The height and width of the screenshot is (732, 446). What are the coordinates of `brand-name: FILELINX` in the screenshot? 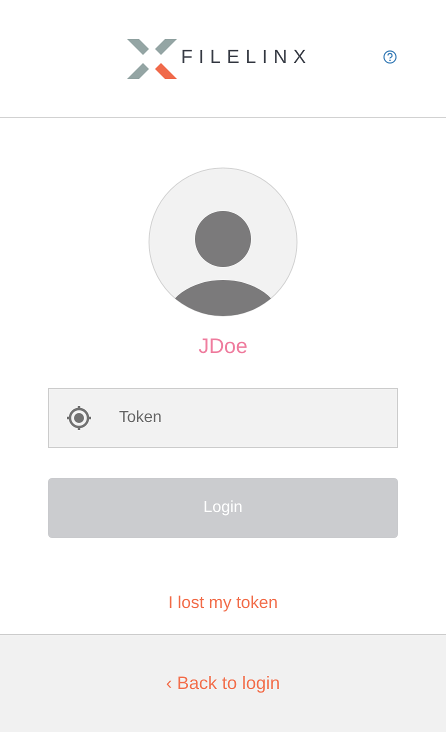 It's located at (246, 58).